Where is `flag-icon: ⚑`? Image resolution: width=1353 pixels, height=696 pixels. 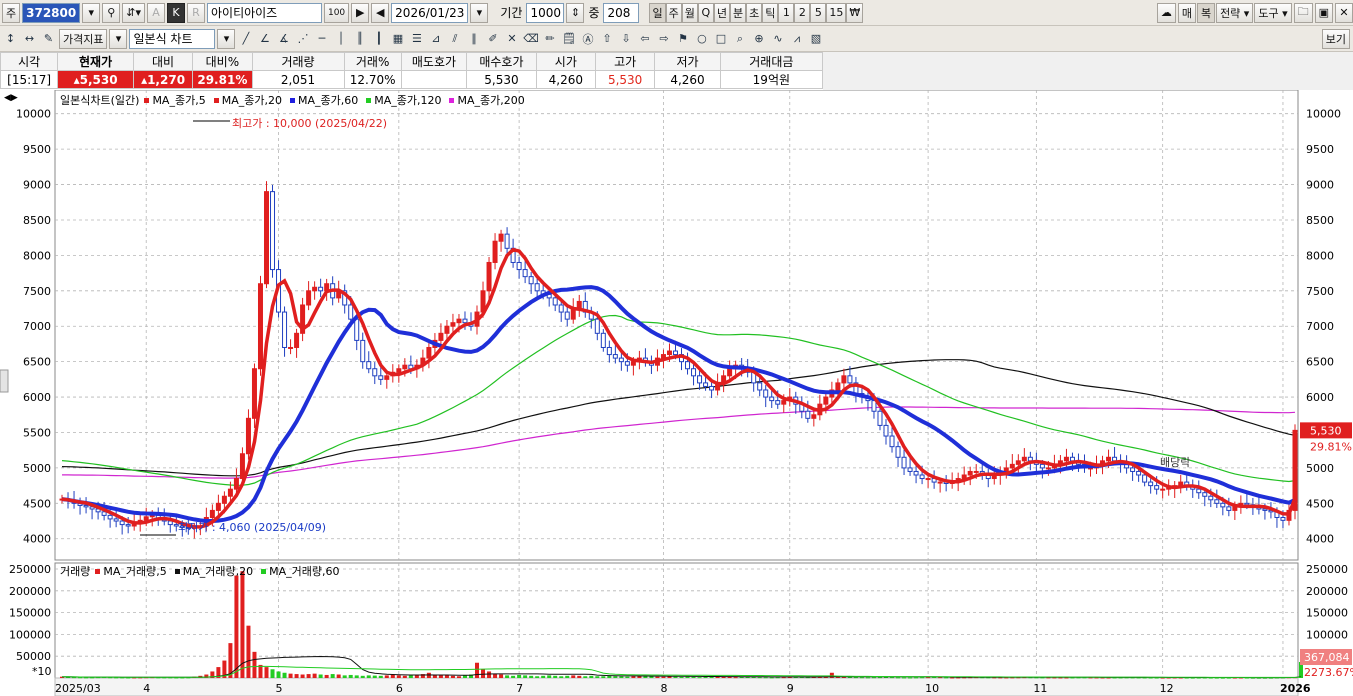 flag-icon: ⚑ is located at coordinates (682, 39).